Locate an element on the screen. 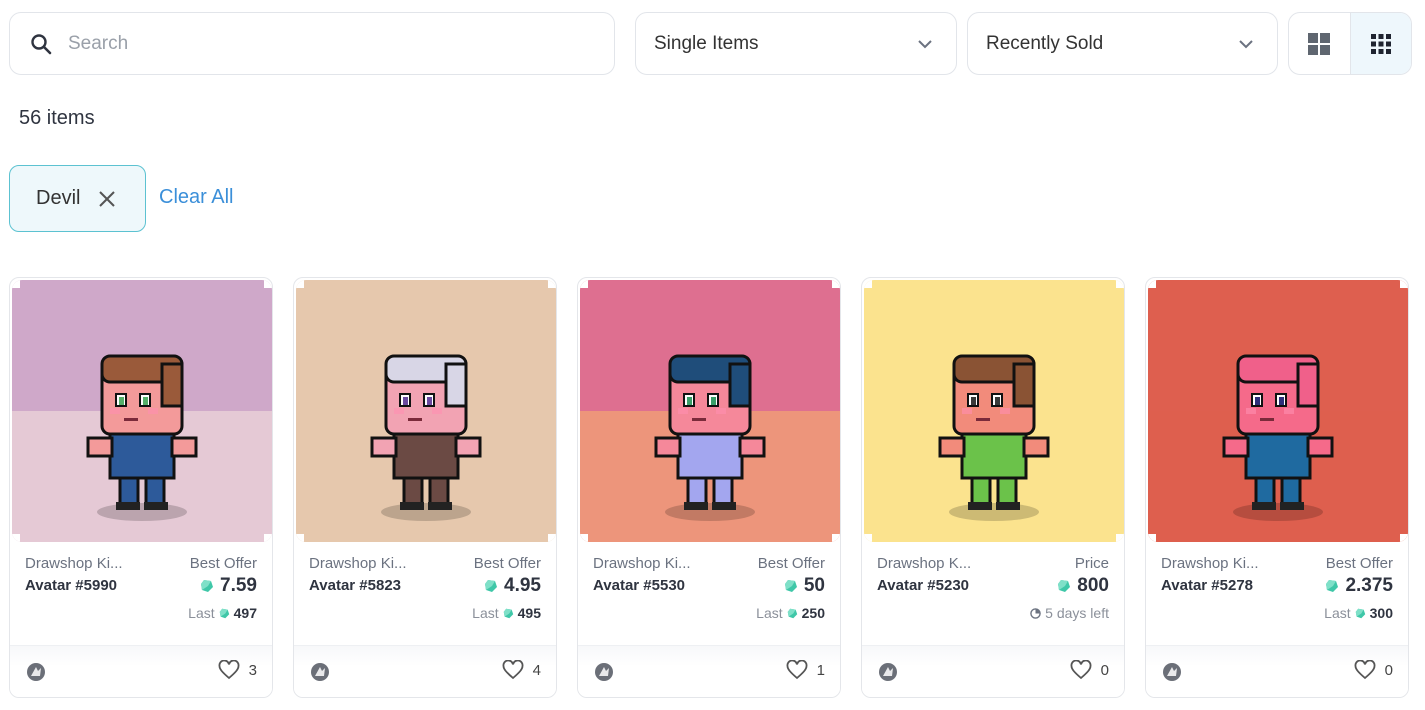 Image resolution: width=1425 pixels, height=710 pixels. like-button: 3 is located at coordinates (237, 670).